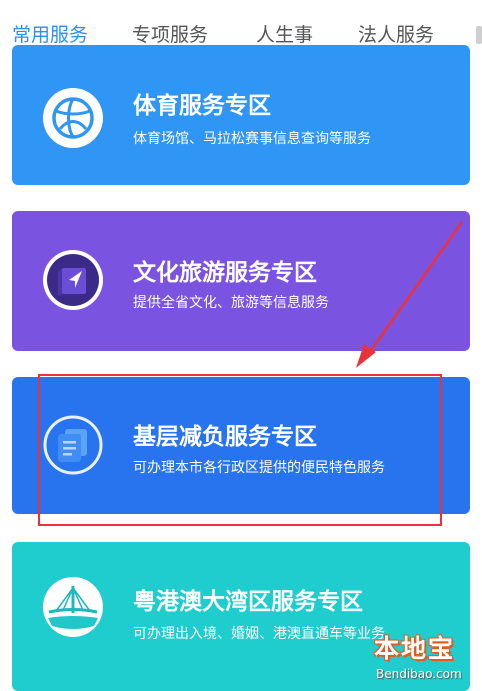 This screenshot has width=482, height=691. What do you see at coordinates (252, 139) in the screenshot?
I see `card-description: 体育场馆、马拉松赛事信息查询等服务` at bounding box center [252, 139].